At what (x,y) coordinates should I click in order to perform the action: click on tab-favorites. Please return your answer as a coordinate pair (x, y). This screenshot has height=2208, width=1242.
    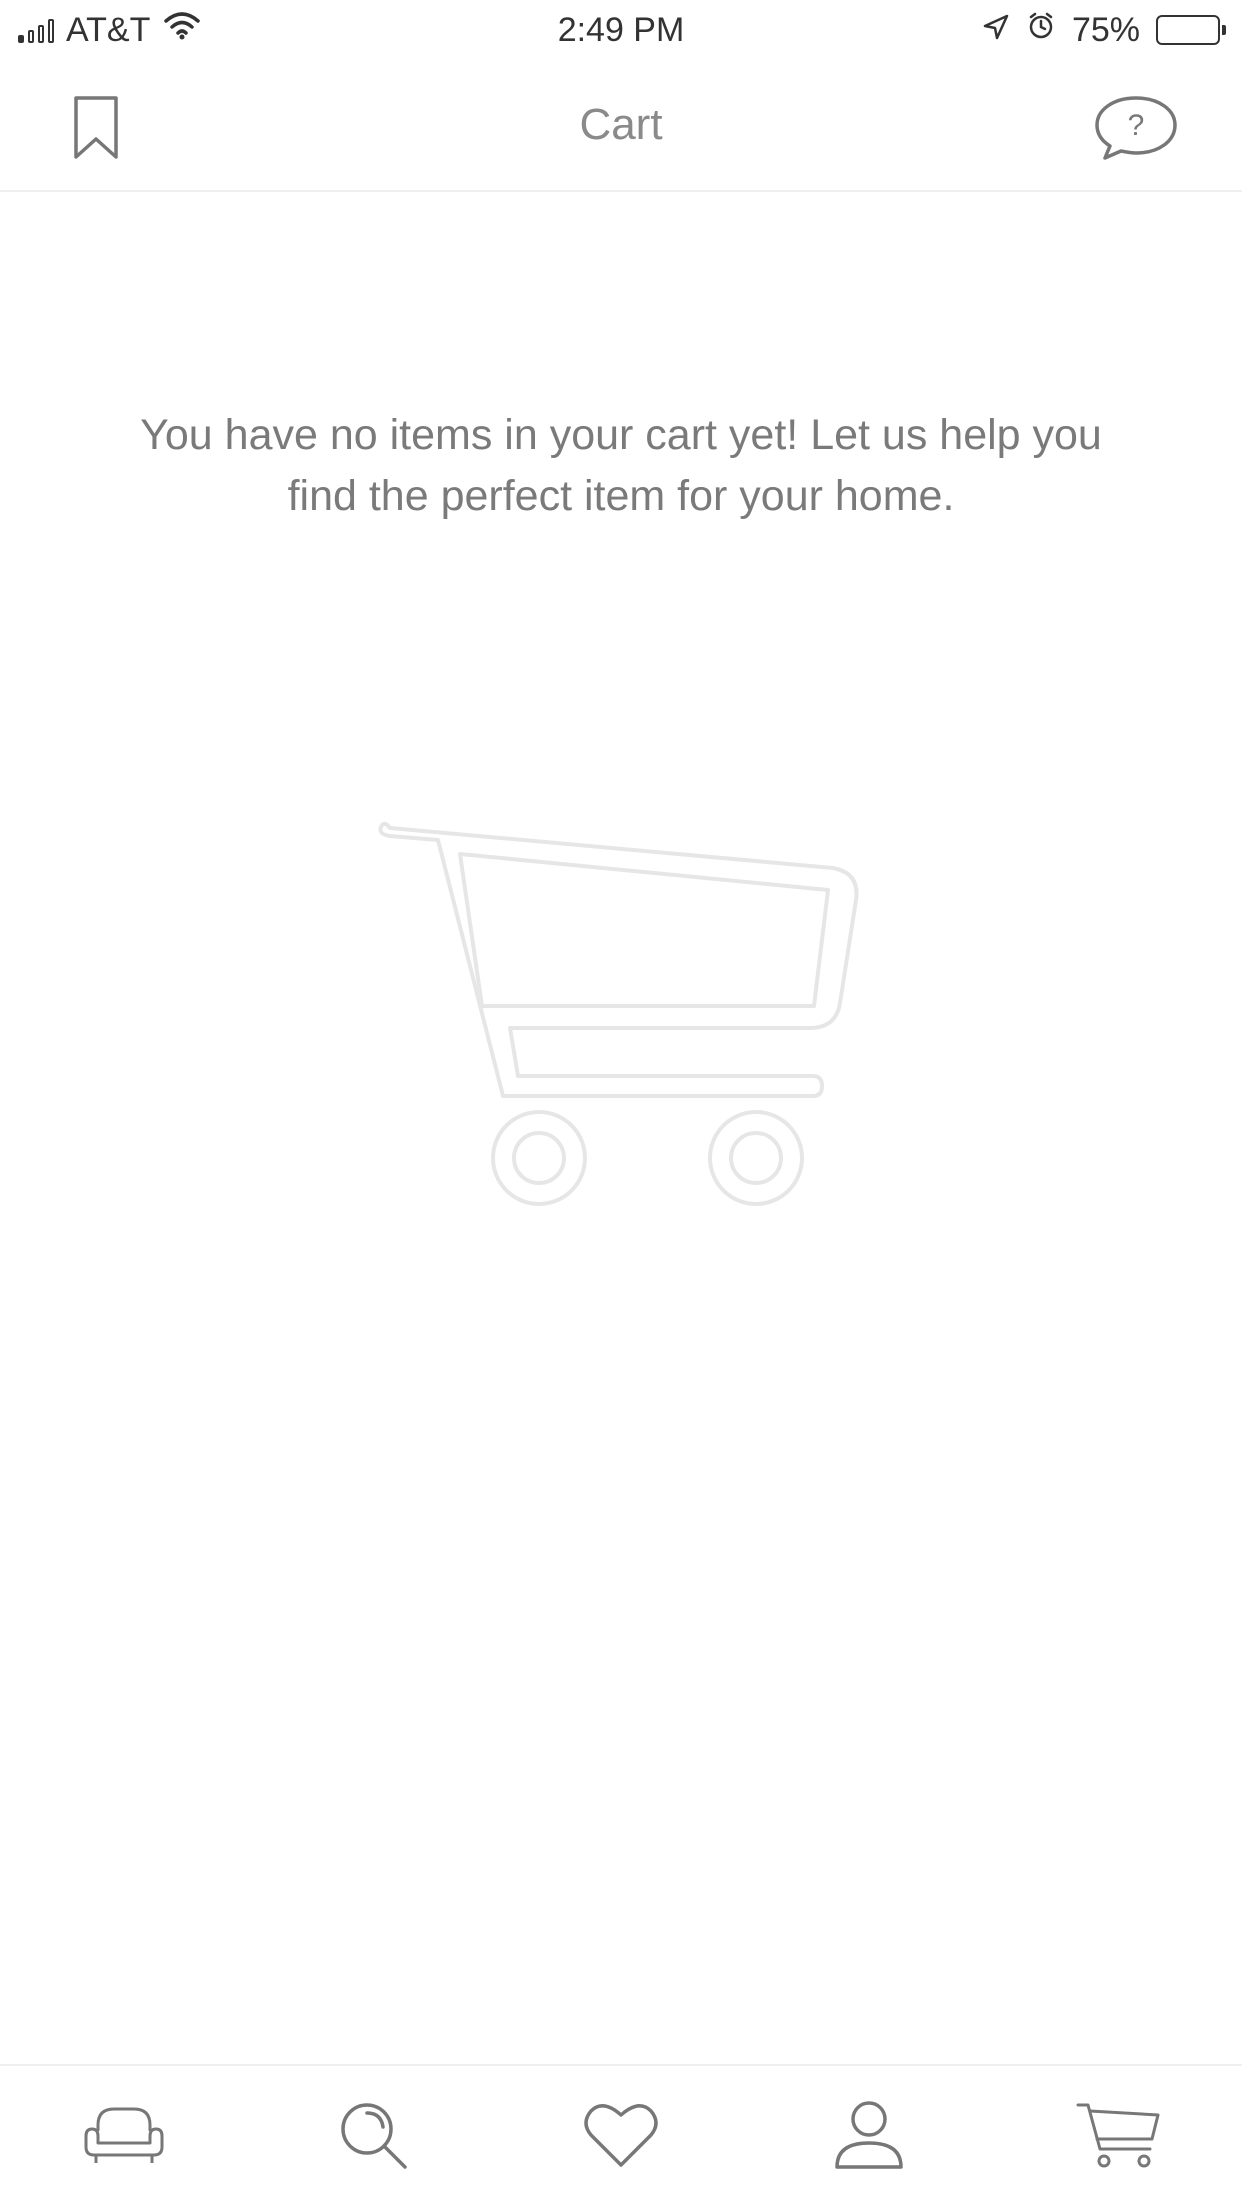
    Looking at the image, I should click on (621, 2137).